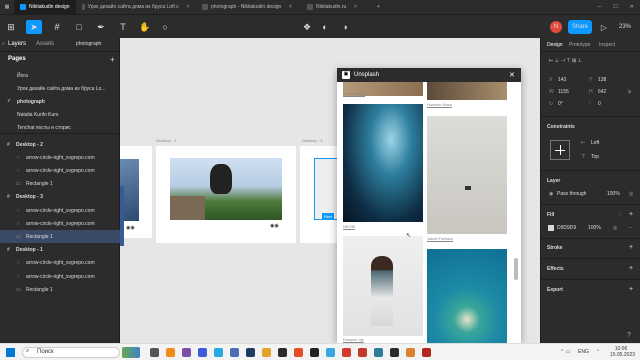 This screenshot has height=360, width=640. I want to click on zoom-select: 23%, so click(625, 27).